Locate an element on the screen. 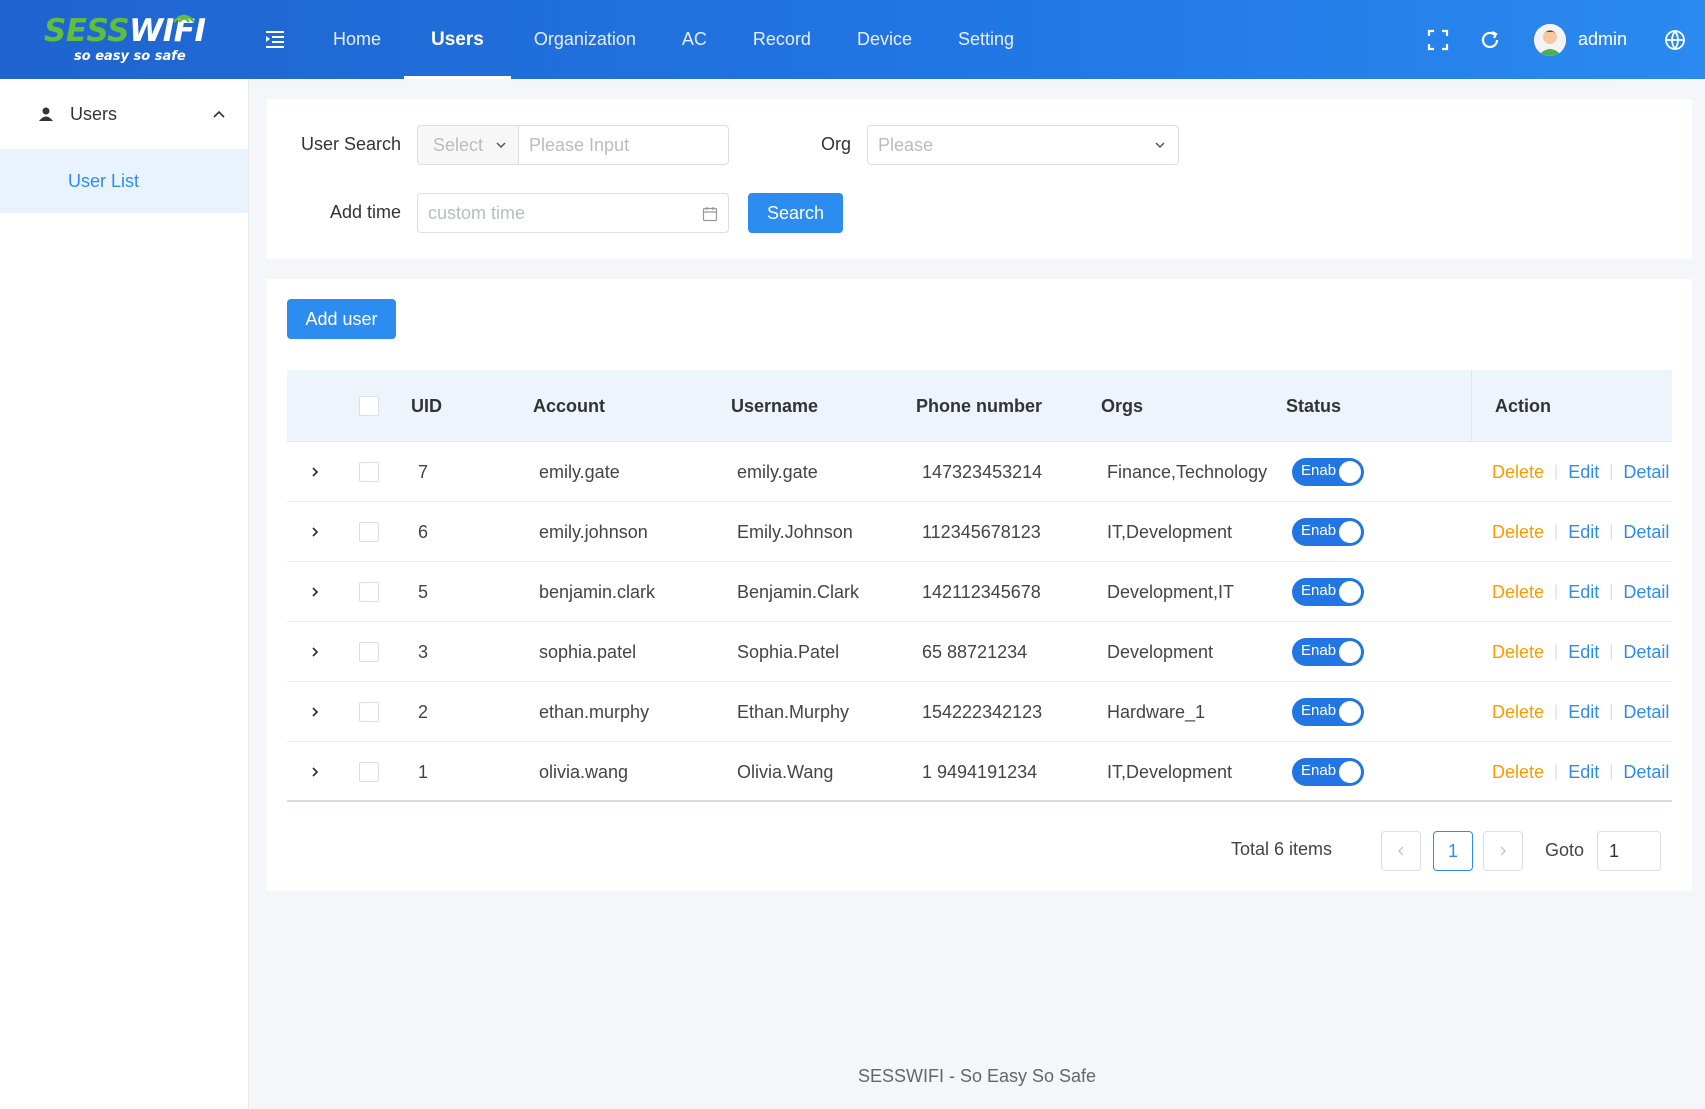 The image size is (1705, 1109). col-phone: Phone number is located at coordinates (979, 406).